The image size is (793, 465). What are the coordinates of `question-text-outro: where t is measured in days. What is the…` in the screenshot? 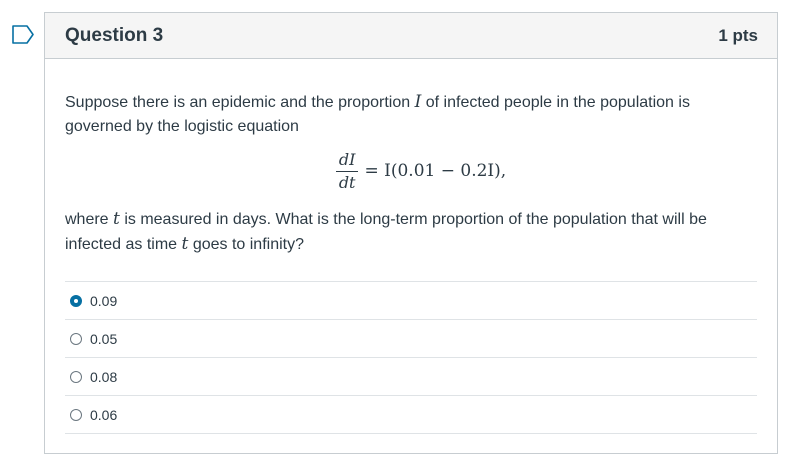 It's located at (411, 232).